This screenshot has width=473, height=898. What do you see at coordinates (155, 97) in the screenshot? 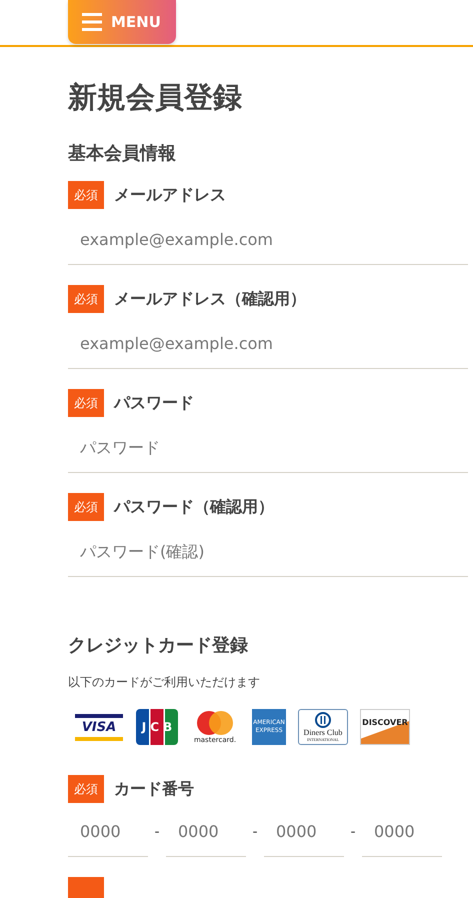
I see `page-title: 新規会員登録` at bounding box center [155, 97].